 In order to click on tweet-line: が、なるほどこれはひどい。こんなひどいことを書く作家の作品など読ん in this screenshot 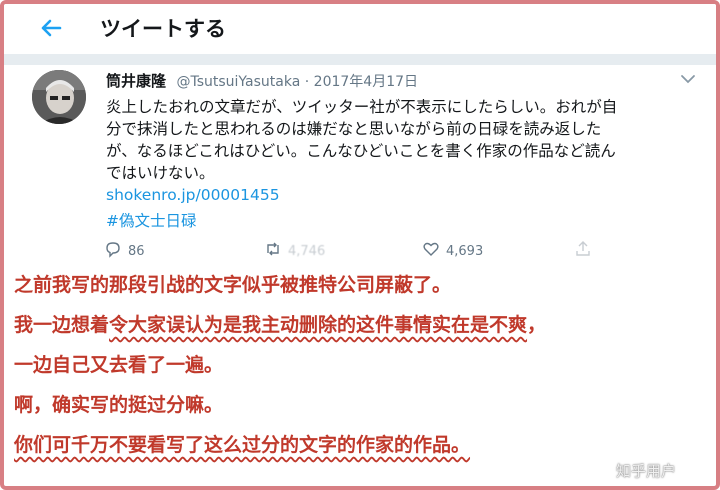, I will do `click(361, 151)`.